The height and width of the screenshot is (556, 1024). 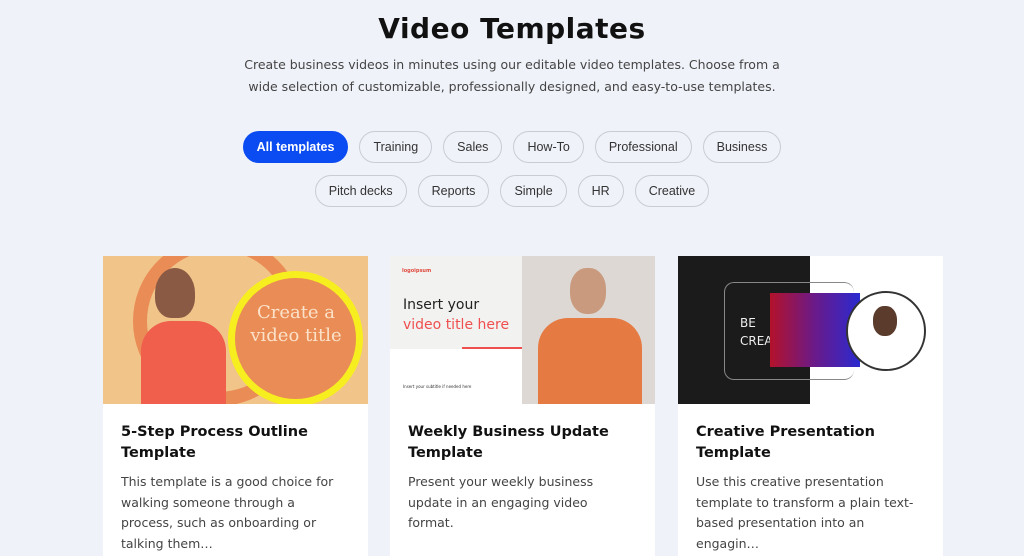 I want to click on filter-reports: Reports, so click(x=453, y=191).